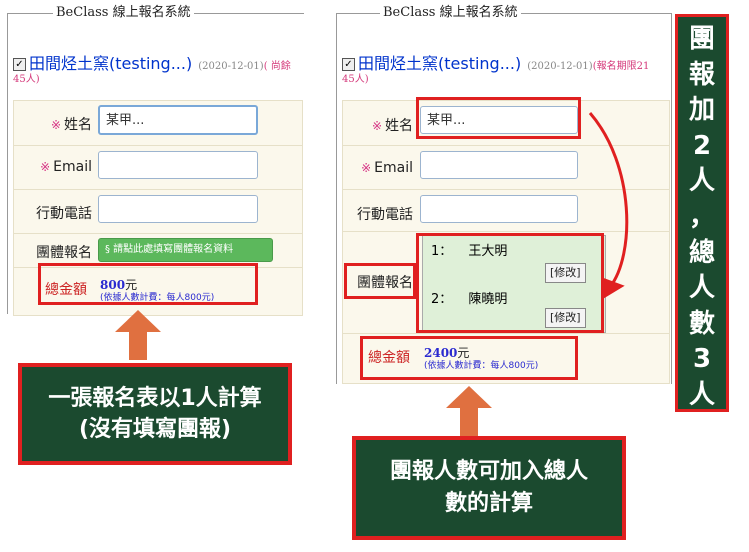 This screenshot has height=552, width=749. I want to click on callout-line-2: 數的計算, so click(488, 503).